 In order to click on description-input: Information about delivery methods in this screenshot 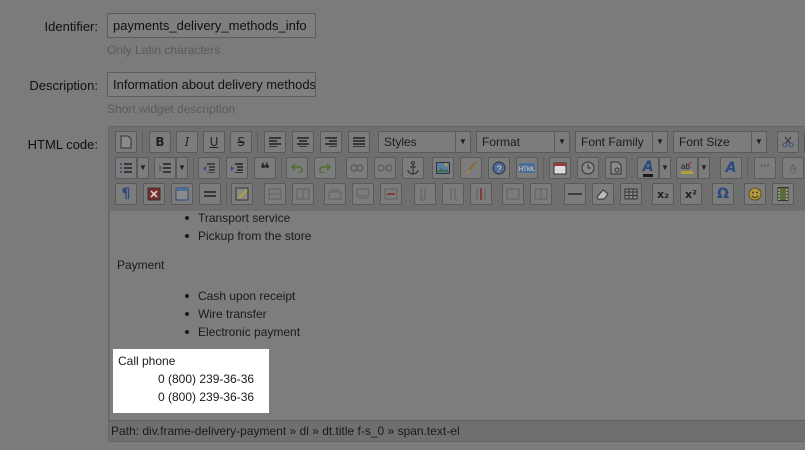, I will do `click(211, 84)`.